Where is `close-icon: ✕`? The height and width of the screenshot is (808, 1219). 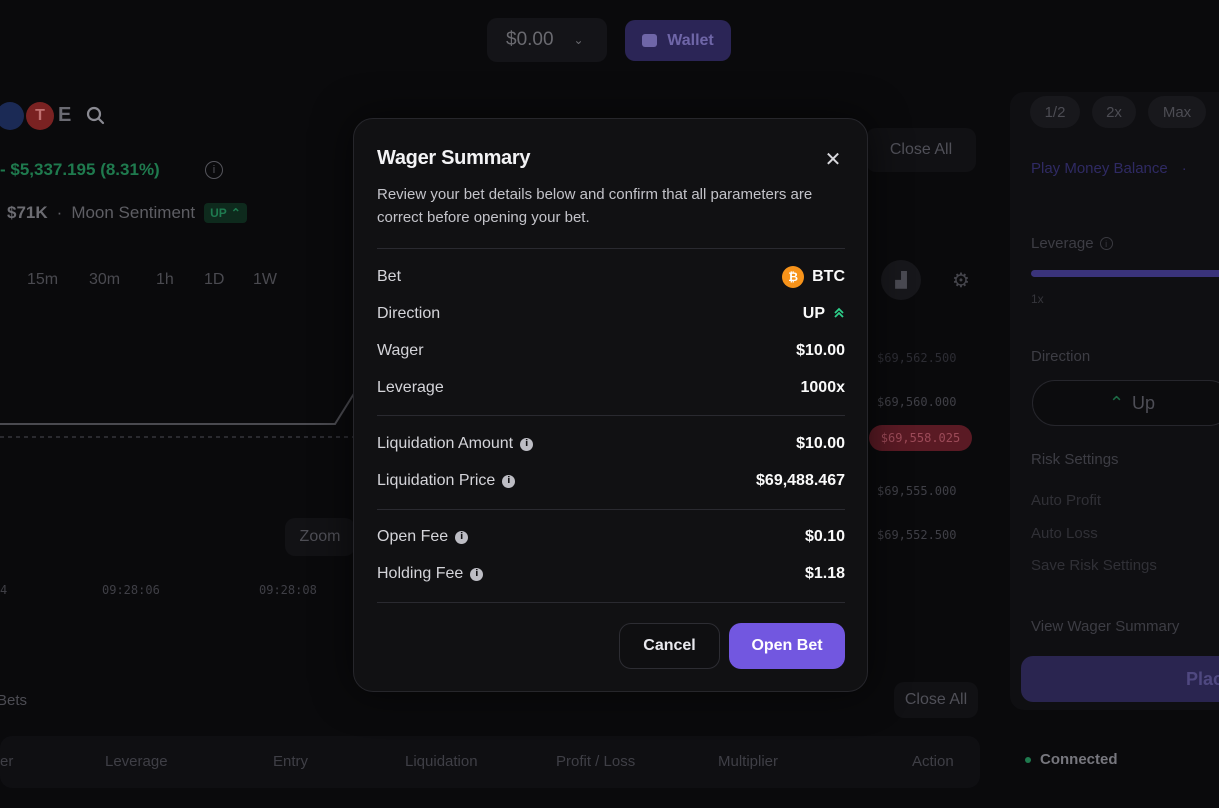 close-icon: ✕ is located at coordinates (833, 159).